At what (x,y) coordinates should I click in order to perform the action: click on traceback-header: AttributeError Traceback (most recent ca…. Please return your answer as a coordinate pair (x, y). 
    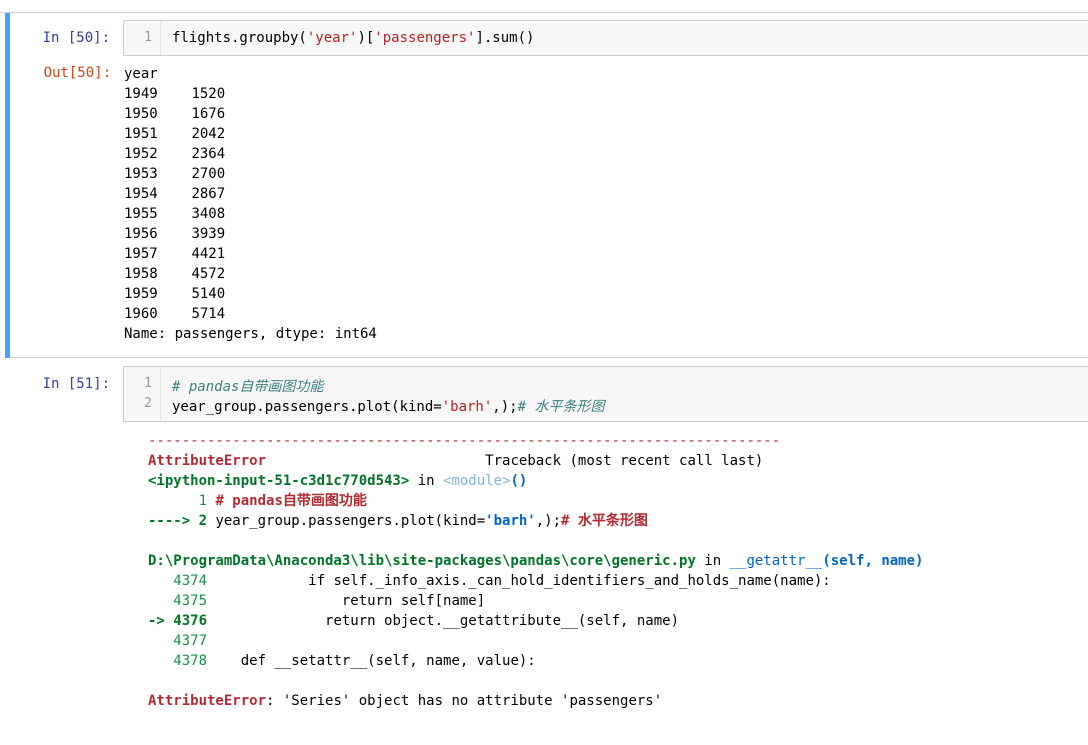
    Looking at the image, I should click on (456, 461).